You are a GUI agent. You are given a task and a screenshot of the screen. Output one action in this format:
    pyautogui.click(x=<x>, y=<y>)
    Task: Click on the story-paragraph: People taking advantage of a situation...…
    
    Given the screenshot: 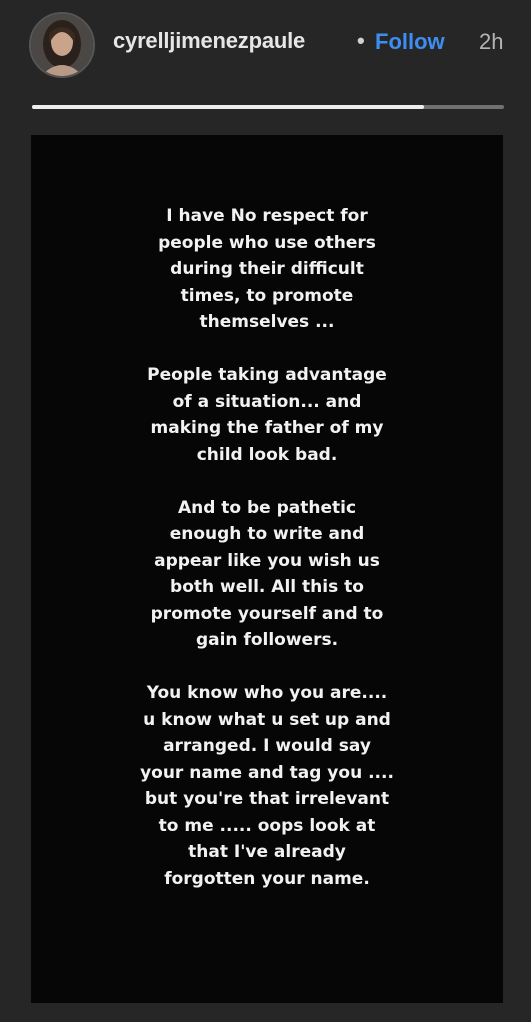 What is the action you would take?
    pyautogui.click(x=267, y=415)
    